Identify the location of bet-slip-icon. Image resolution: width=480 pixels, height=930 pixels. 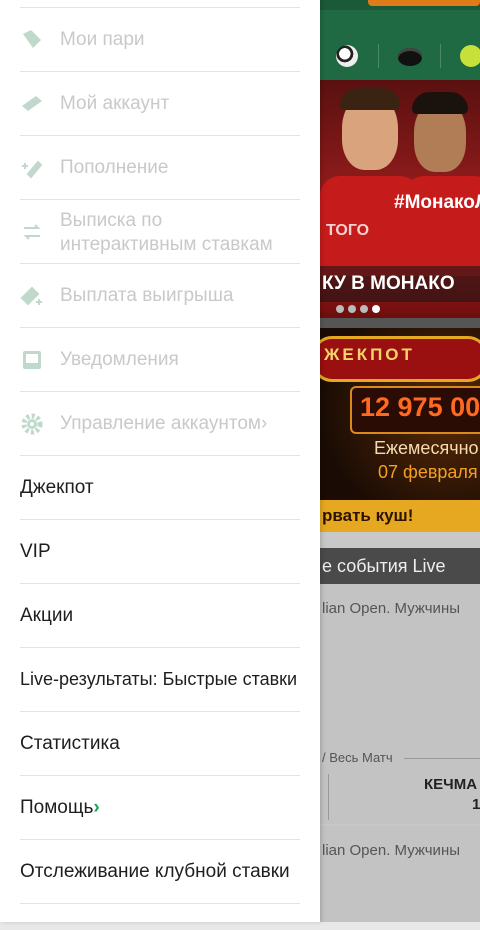
(32, 39).